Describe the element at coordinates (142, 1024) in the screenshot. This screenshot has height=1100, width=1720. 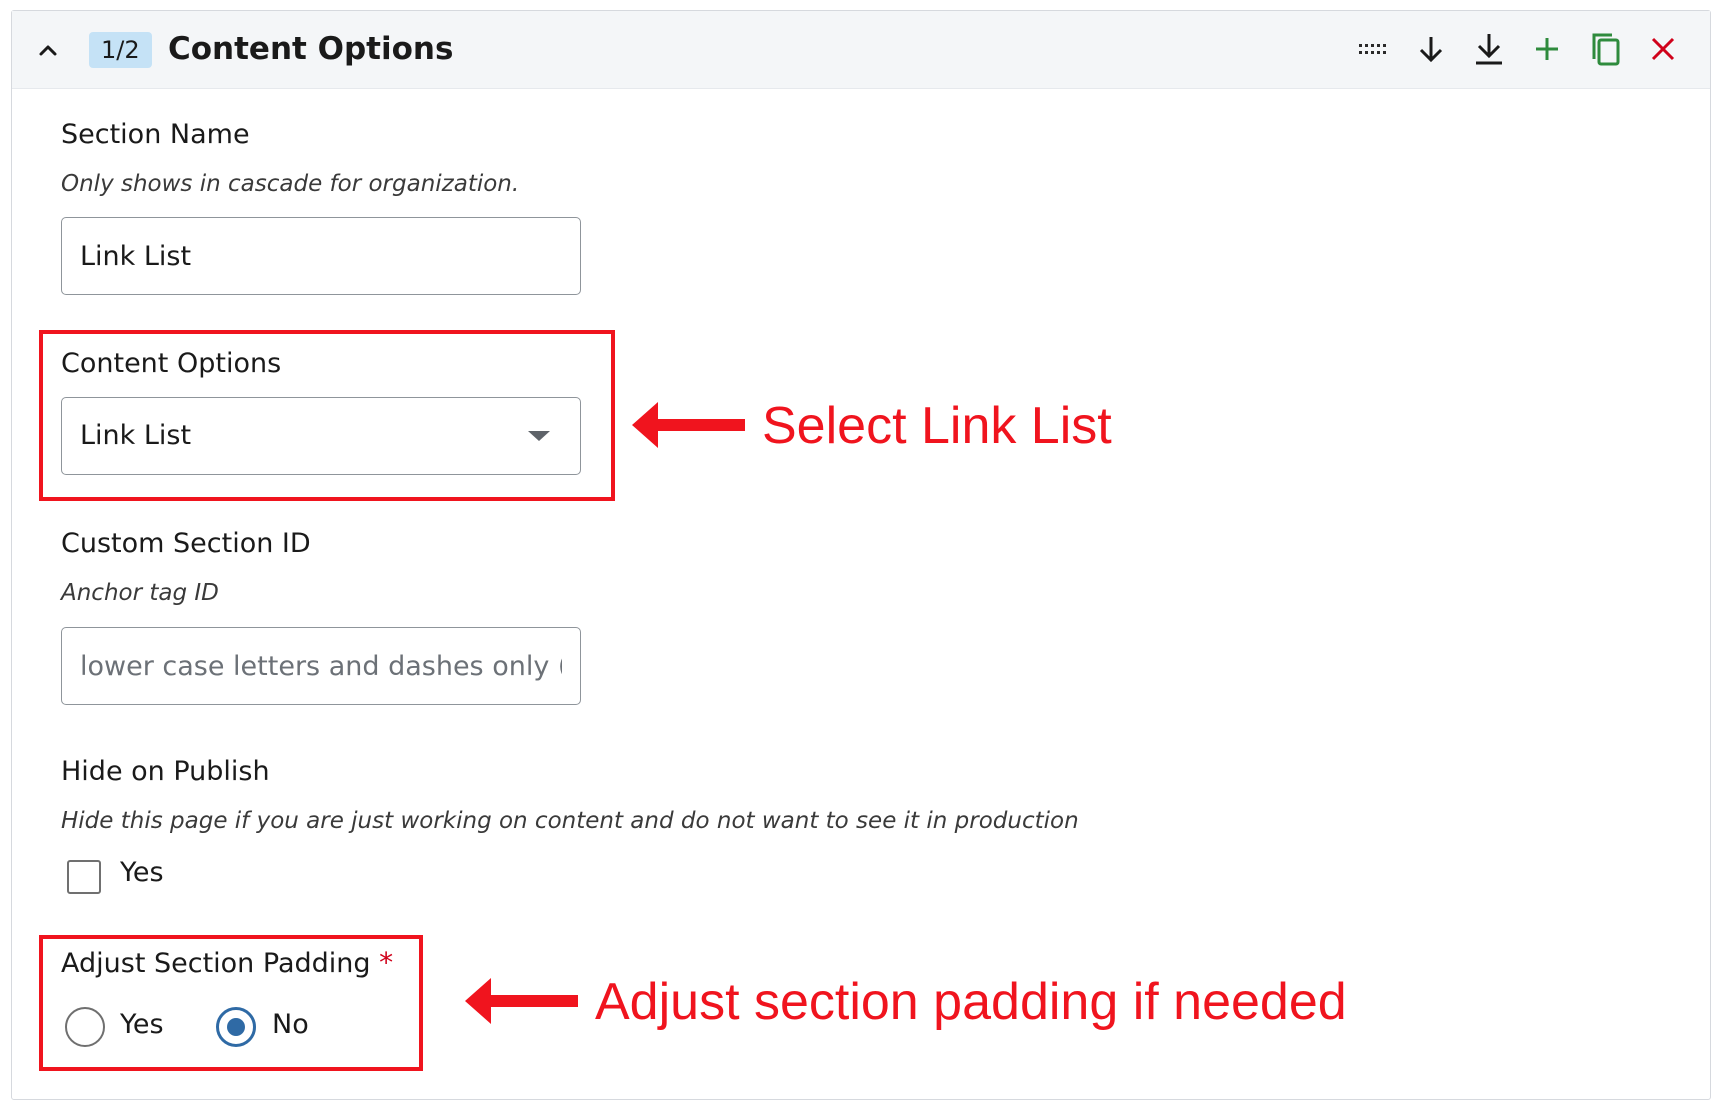
I see `padding-radio-yes-label: Yes` at that location.